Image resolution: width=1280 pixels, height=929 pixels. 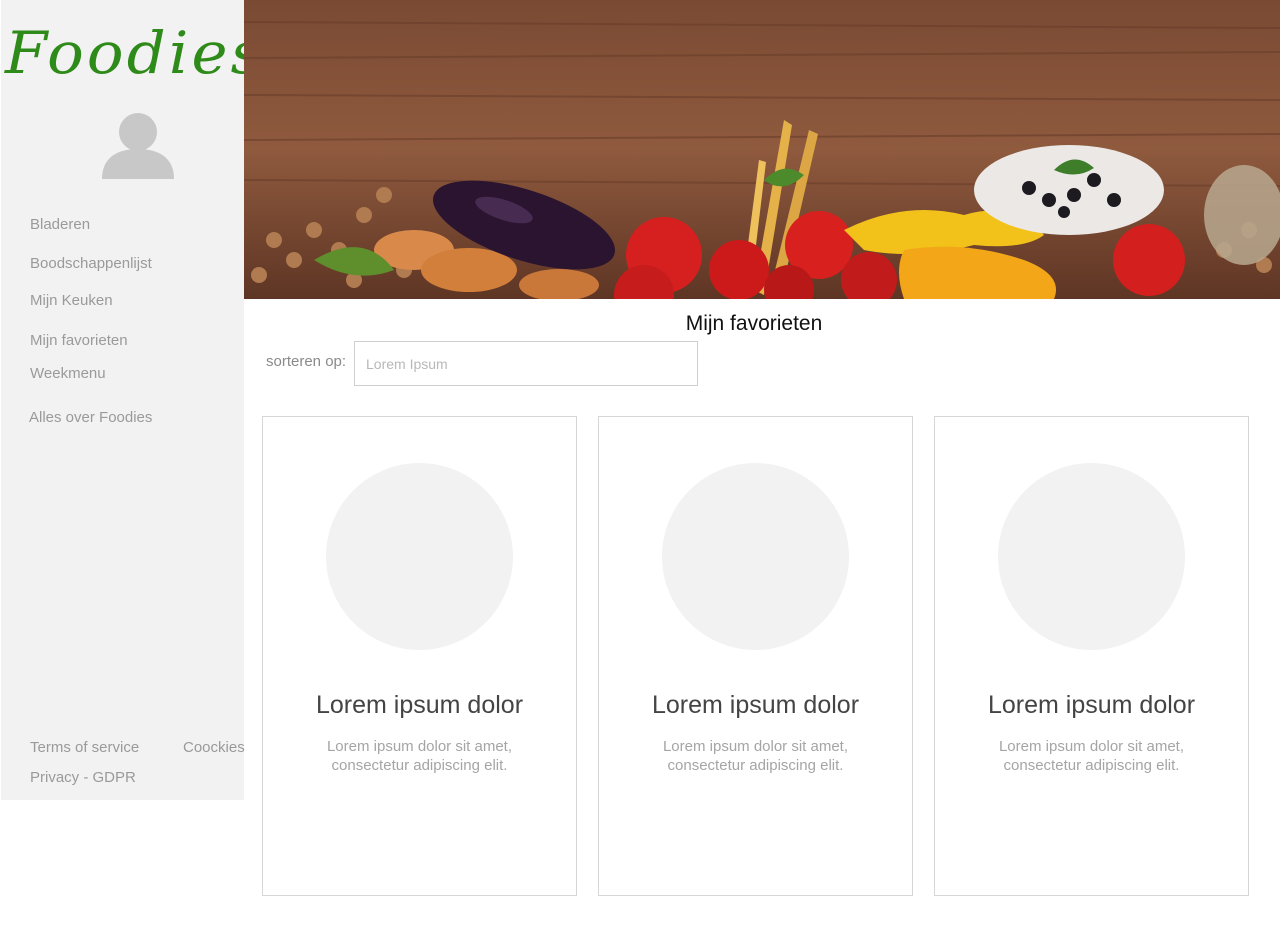 What do you see at coordinates (83, 777) in the screenshot?
I see `privacy-gdpr-link: Privacy - GDPR` at bounding box center [83, 777].